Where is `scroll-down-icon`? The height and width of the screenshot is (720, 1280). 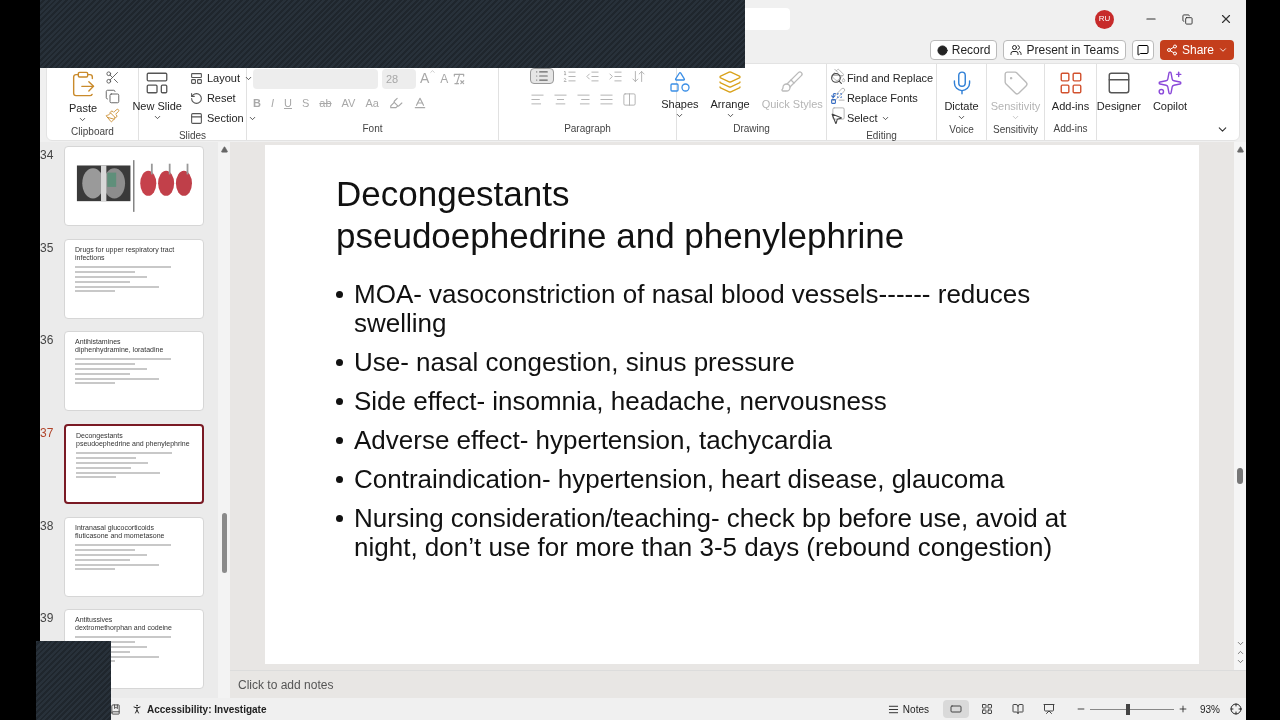
scroll-down-icon is located at coordinates (1240, 643).